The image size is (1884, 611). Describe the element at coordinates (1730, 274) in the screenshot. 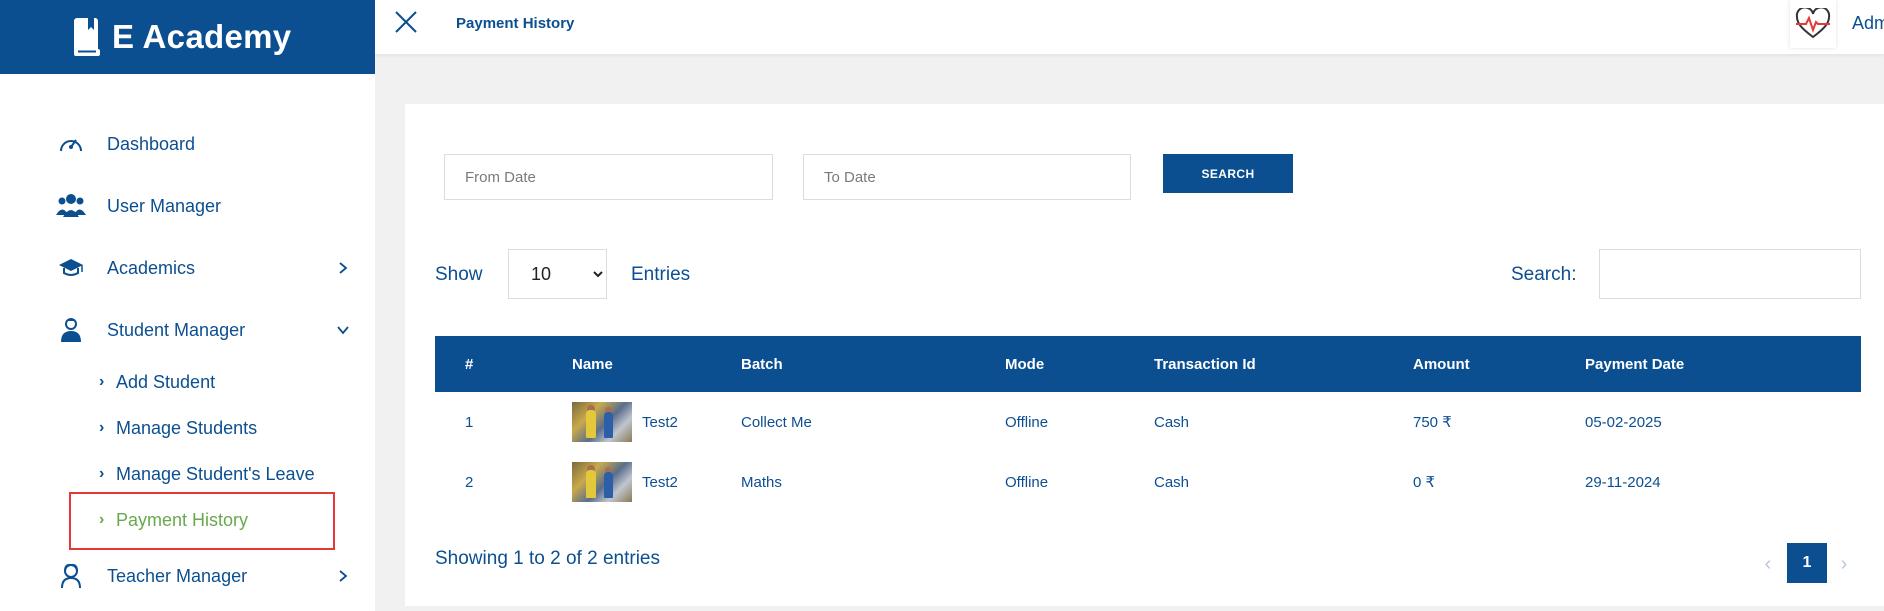

I see `table-search-input` at that location.